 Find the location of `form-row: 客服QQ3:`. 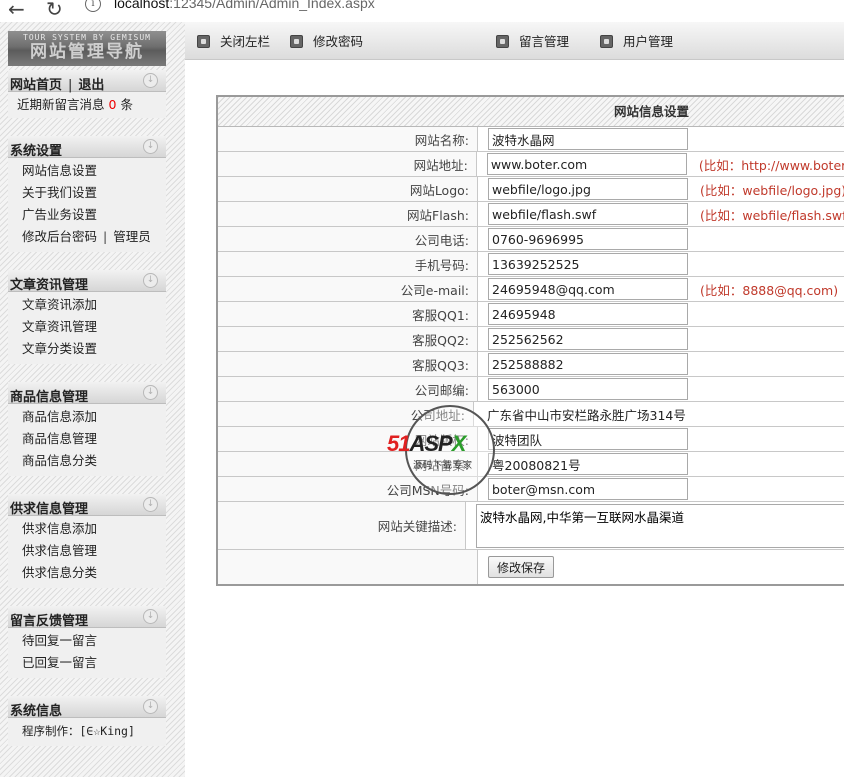

form-row: 客服QQ3: is located at coordinates (531, 364).